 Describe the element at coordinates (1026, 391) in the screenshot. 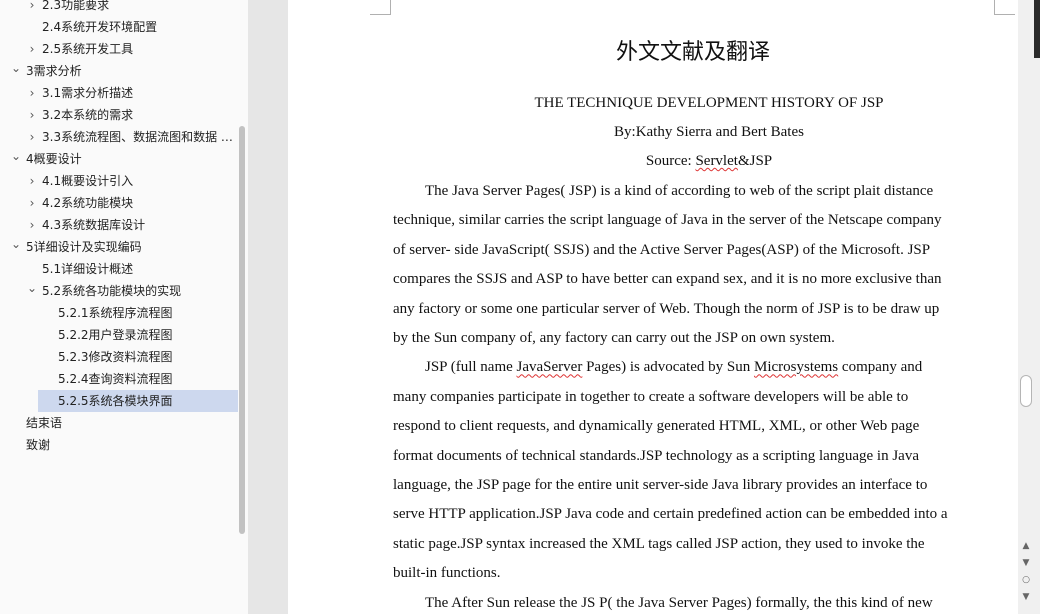

I see `document-scroll-thumb` at that location.